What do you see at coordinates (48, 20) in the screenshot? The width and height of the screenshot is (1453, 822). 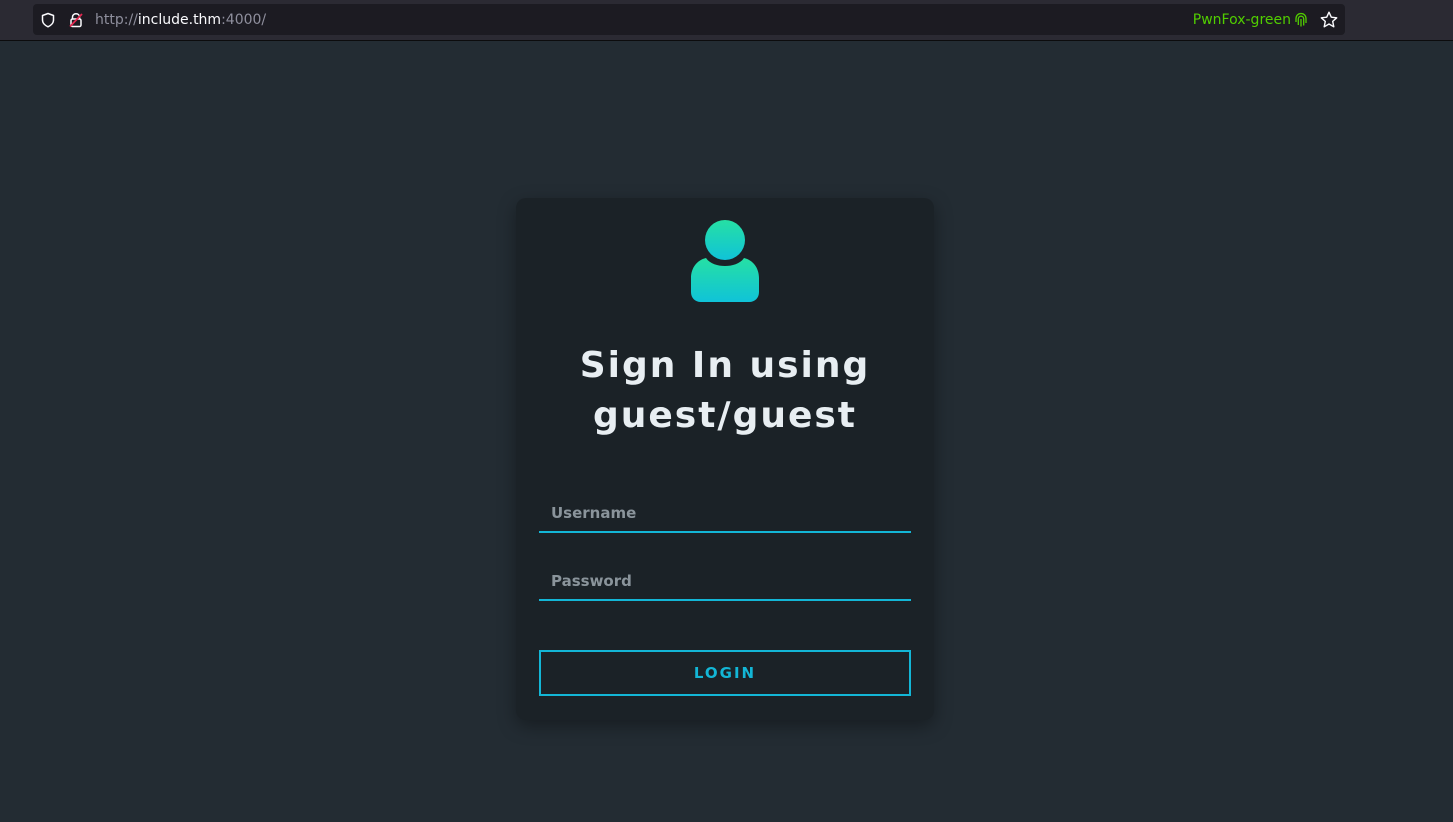 I see `shield-icon` at bounding box center [48, 20].